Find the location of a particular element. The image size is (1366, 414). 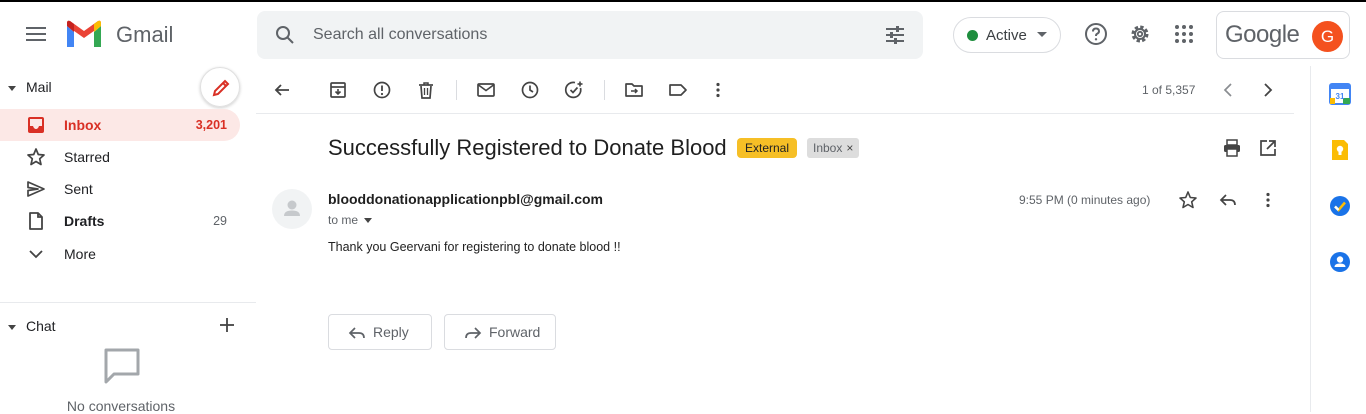

add-task-icon is located at coordinates (574, 90).